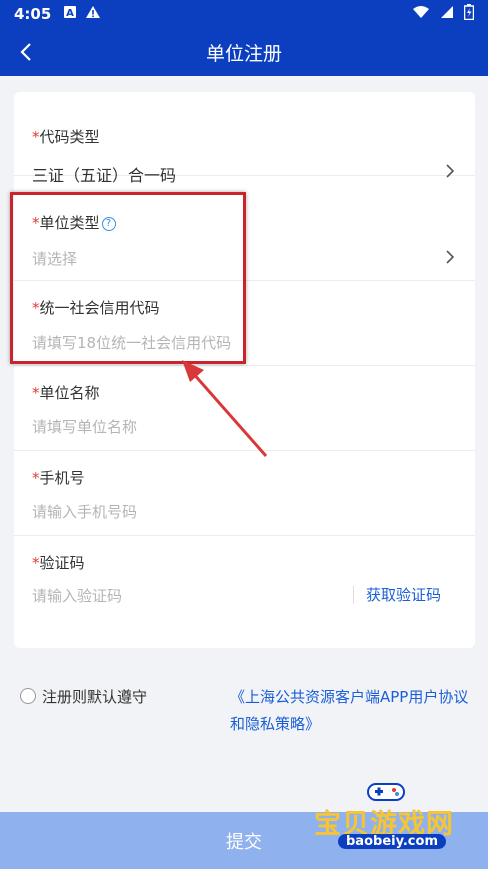 The image size is (488, 869). Describe the element at coordinates (95, 697) in the screenshot. I see `agreement-text: 注册则默认遵守` at that location.